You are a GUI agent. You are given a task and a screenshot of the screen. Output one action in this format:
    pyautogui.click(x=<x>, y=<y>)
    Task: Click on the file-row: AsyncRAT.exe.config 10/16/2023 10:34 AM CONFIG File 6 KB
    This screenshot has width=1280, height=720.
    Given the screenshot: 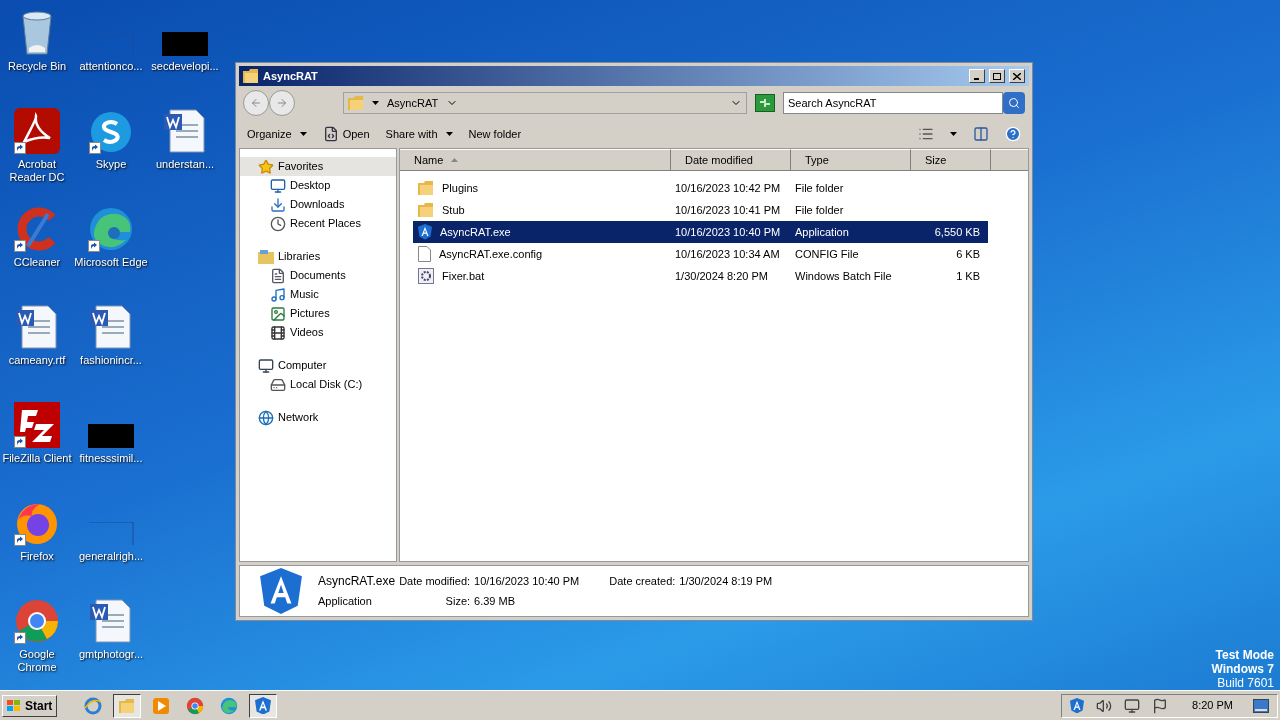 What is the action you would take?
    pyautogui.click(x=700, y=254)
    